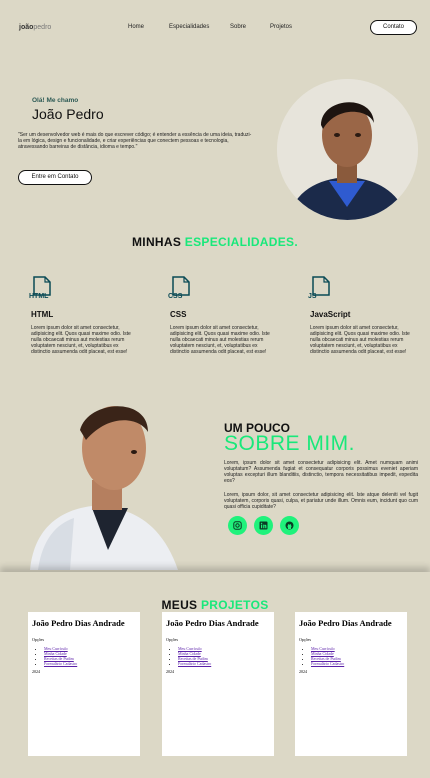 This screenshot has width=430, height=778. What do you see at coordinates (178, 314) in the screenshot?
I see `skill-name: CSS` at bounding box center [178, 314].